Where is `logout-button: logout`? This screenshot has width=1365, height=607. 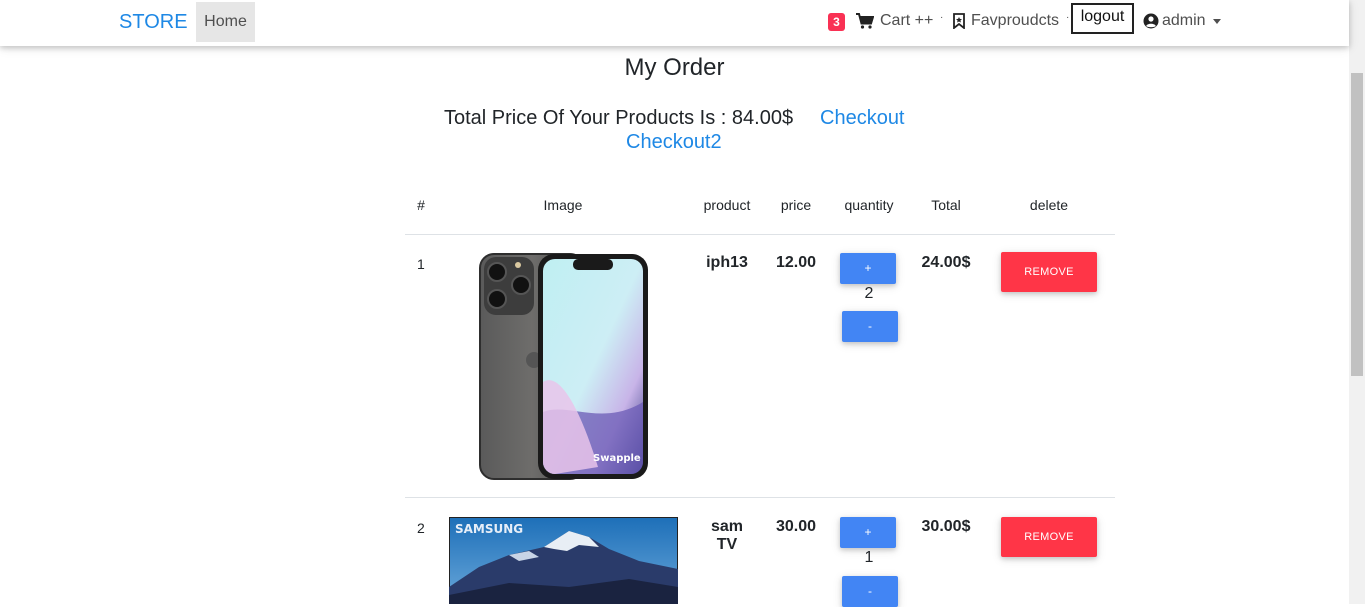 logout-button: logout is located at coordinates (1102, 18).